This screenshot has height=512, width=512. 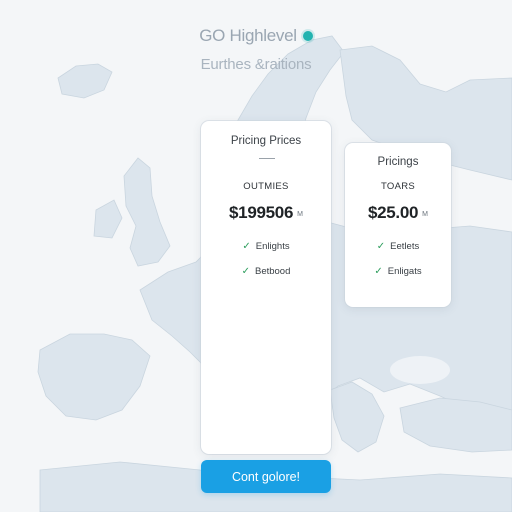 I want to click on feature-item: ✓ Eetlets, so click(x=398, y=246).